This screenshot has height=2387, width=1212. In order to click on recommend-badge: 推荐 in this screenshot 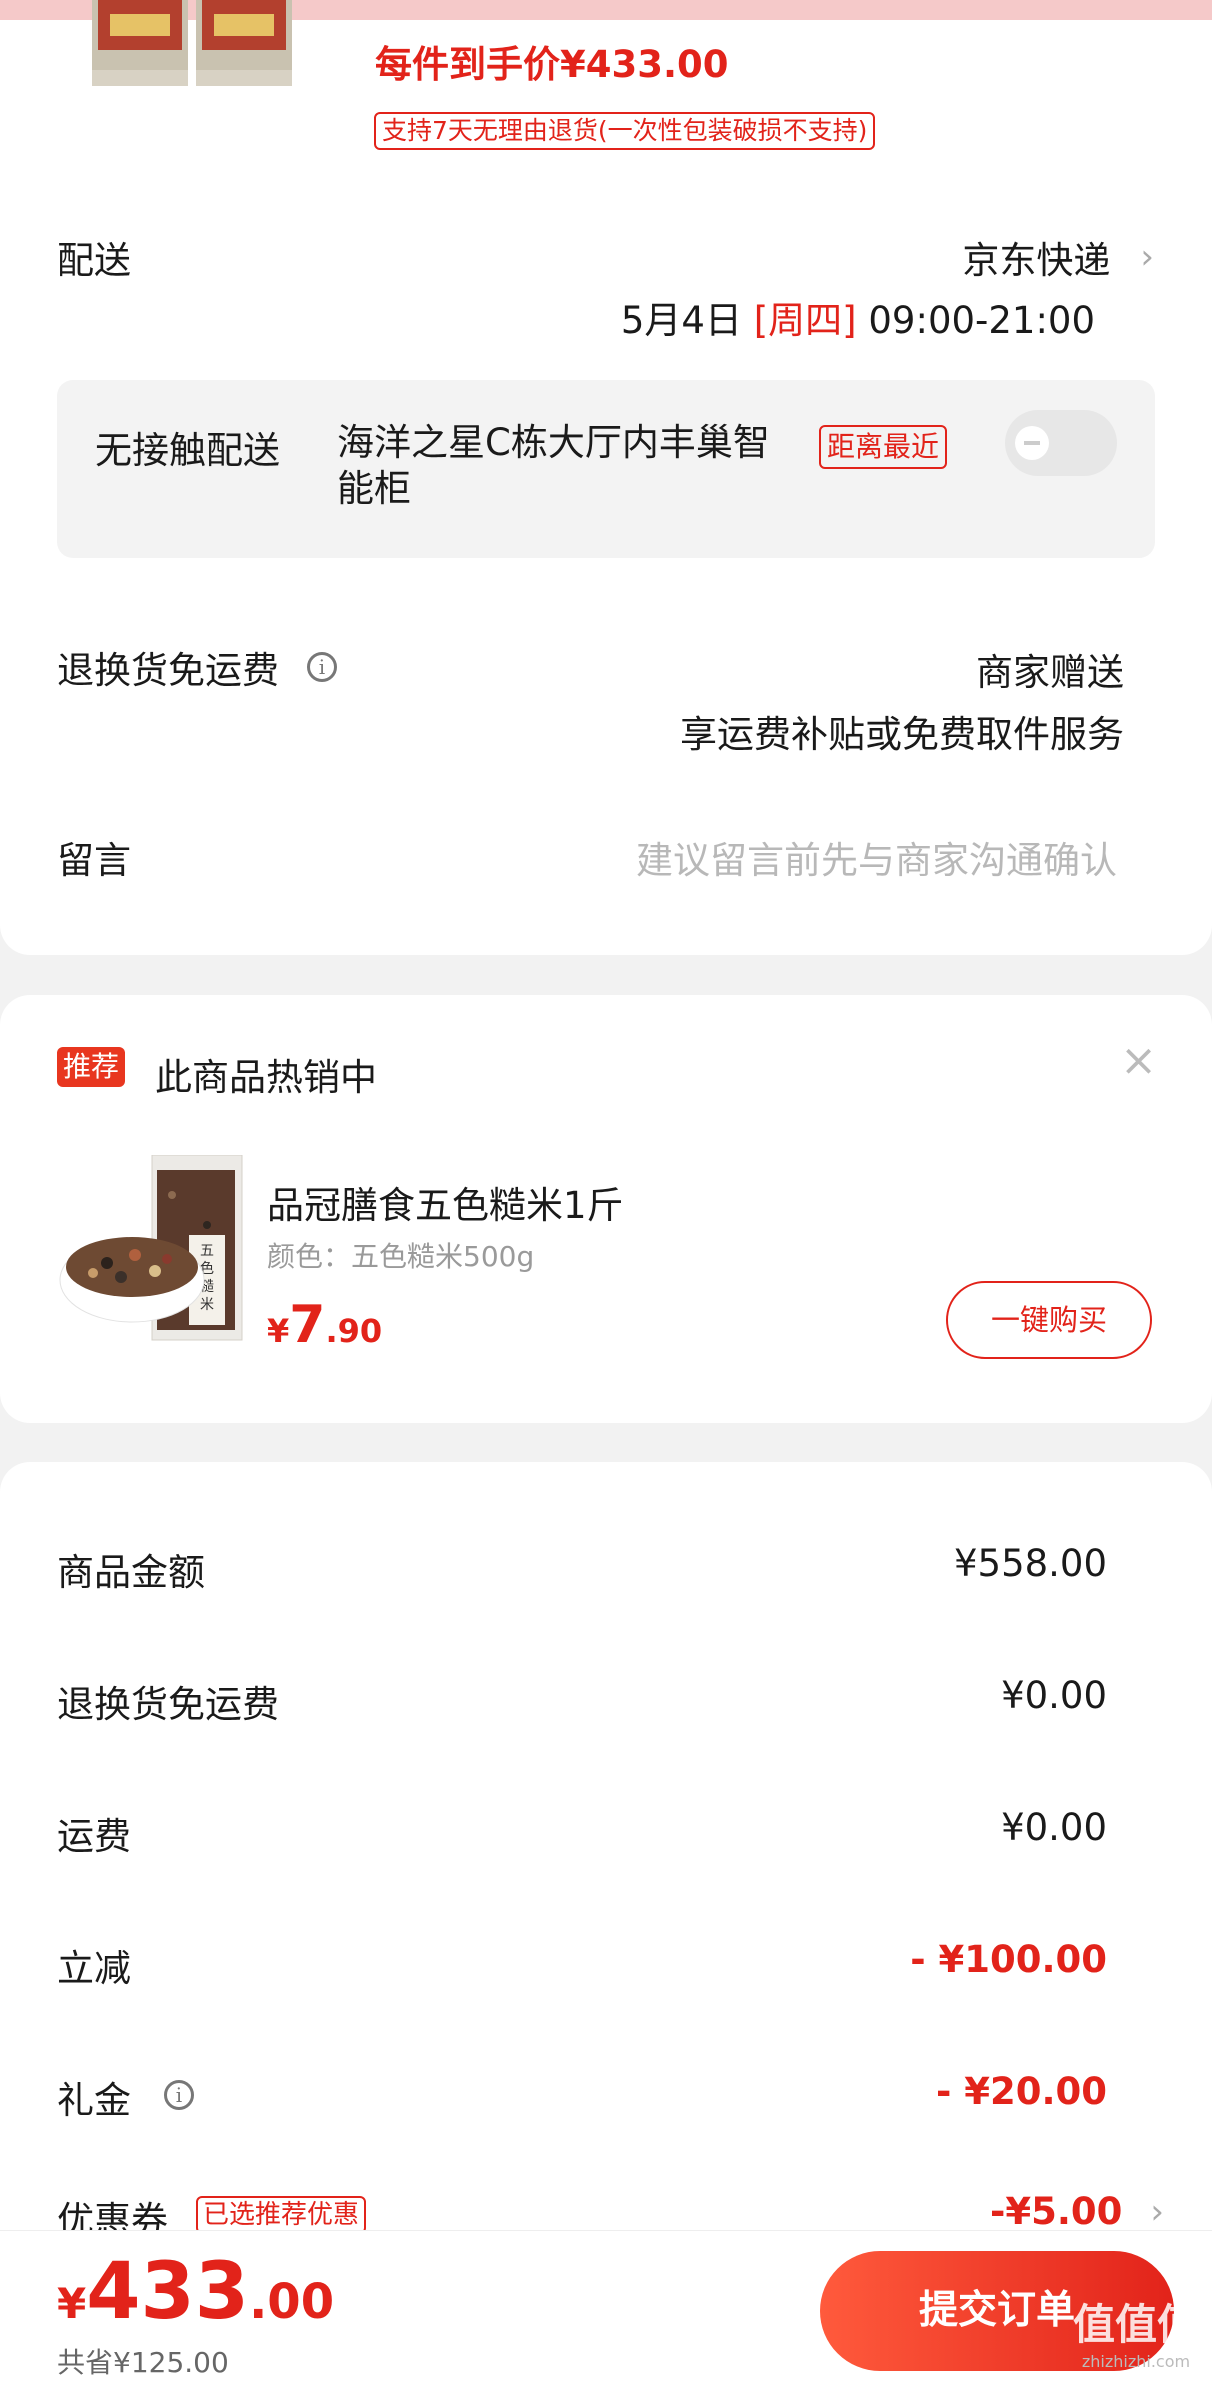, I will do `click(91, 1067)`.